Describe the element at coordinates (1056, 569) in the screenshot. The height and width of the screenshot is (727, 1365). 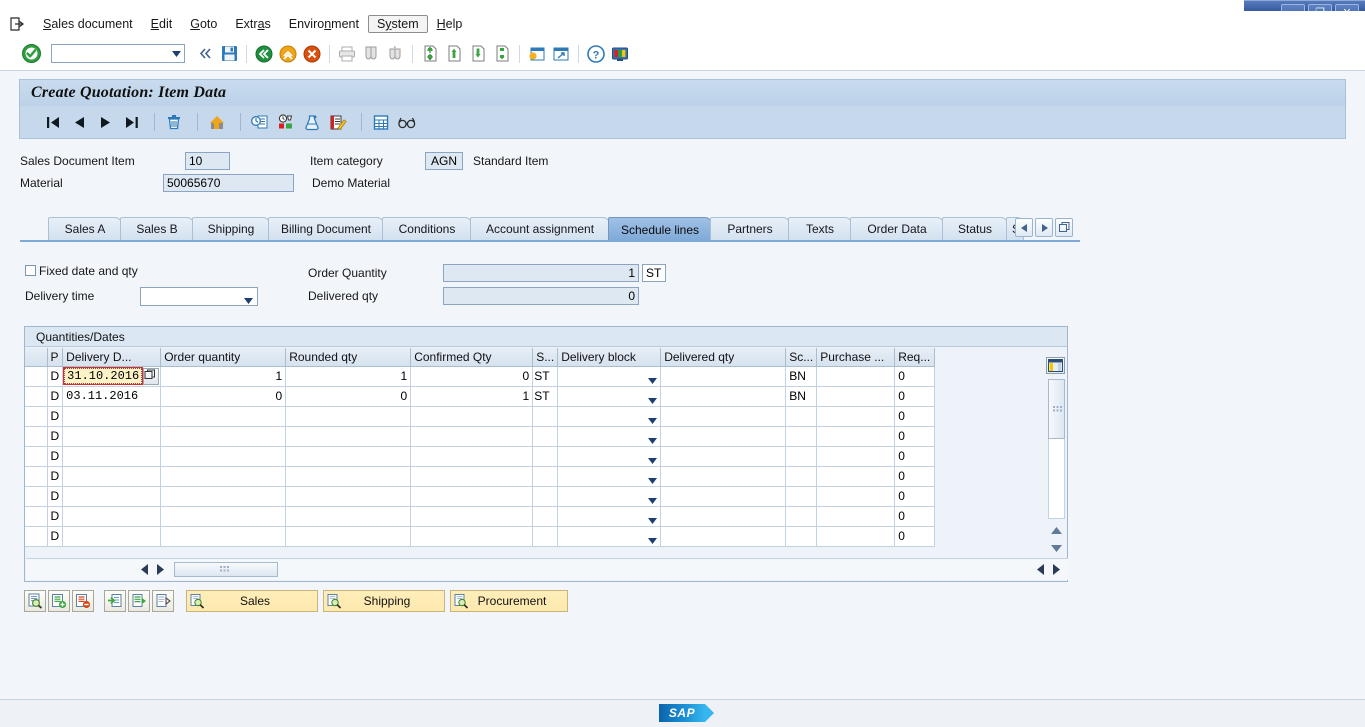
I see `hscroll-right-button-right` at that location.